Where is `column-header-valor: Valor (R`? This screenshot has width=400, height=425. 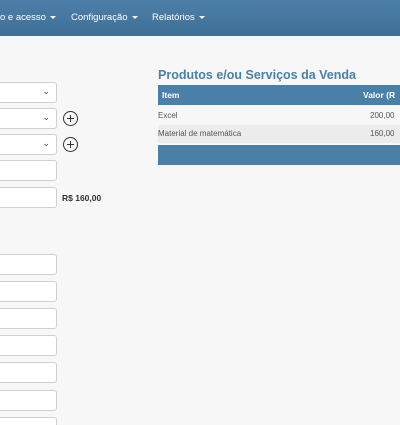
column-header-valor: Valor (R is located at coordinates (379, 95).